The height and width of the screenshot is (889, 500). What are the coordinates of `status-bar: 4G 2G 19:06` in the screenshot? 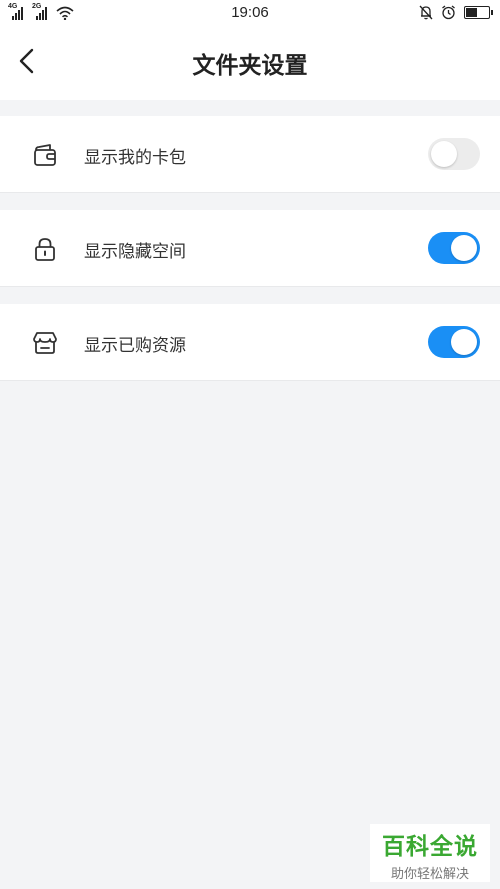 It's located at (250, 14).